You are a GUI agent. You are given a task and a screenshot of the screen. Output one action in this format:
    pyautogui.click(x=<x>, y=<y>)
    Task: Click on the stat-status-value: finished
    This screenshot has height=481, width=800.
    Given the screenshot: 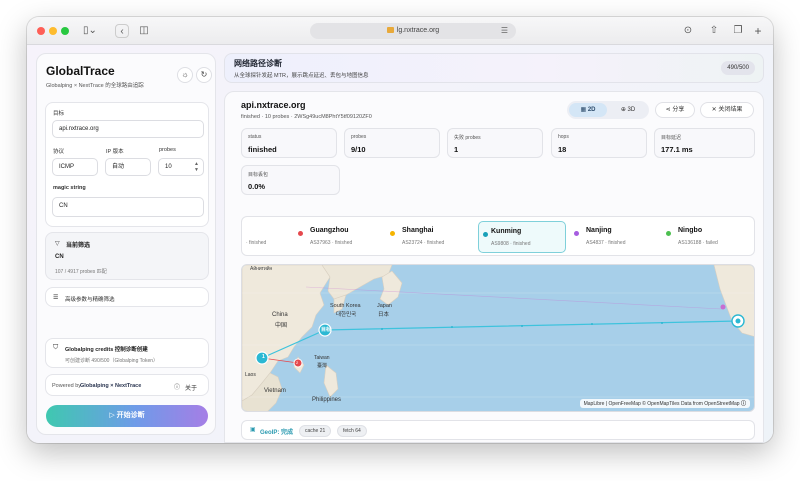 What is the action you would take?
    pyautogui.click(x=262, y=149)
    